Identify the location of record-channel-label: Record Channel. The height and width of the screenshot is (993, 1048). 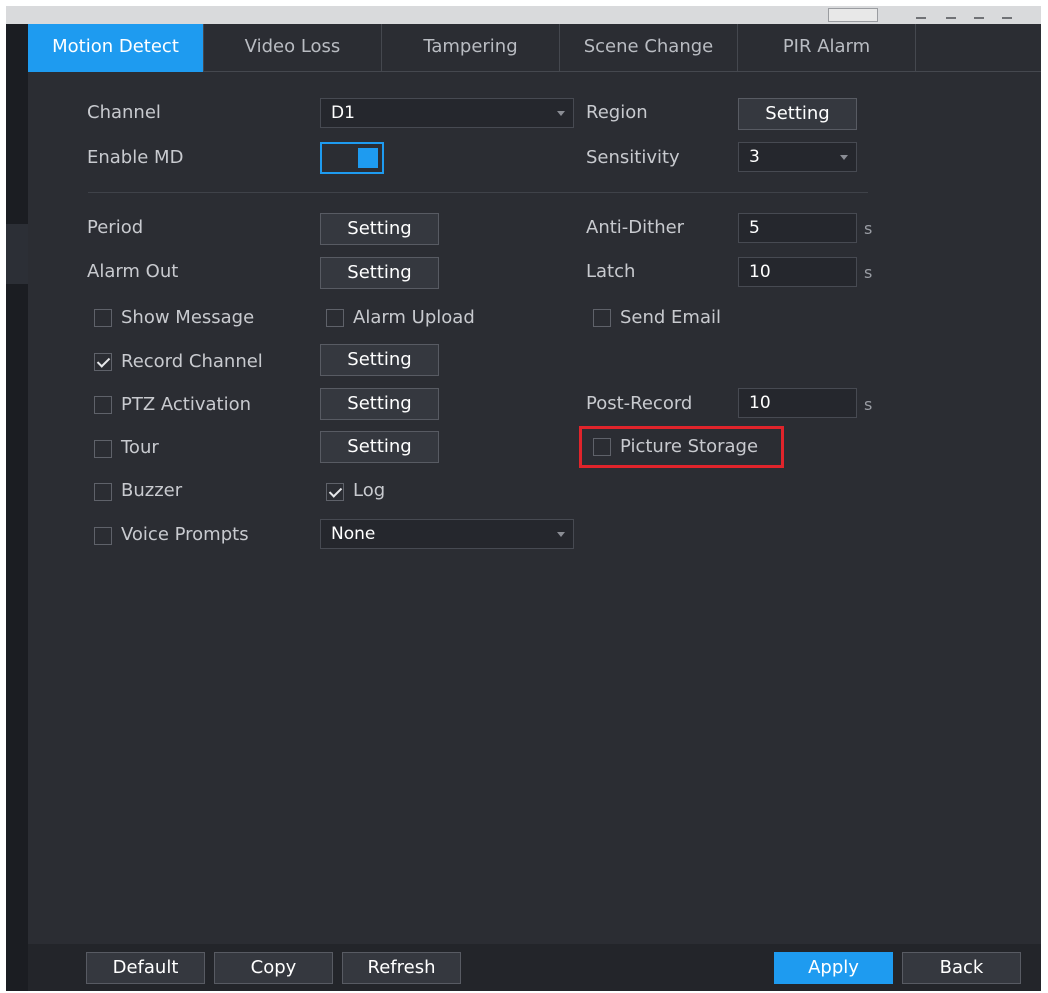
(192, 361).